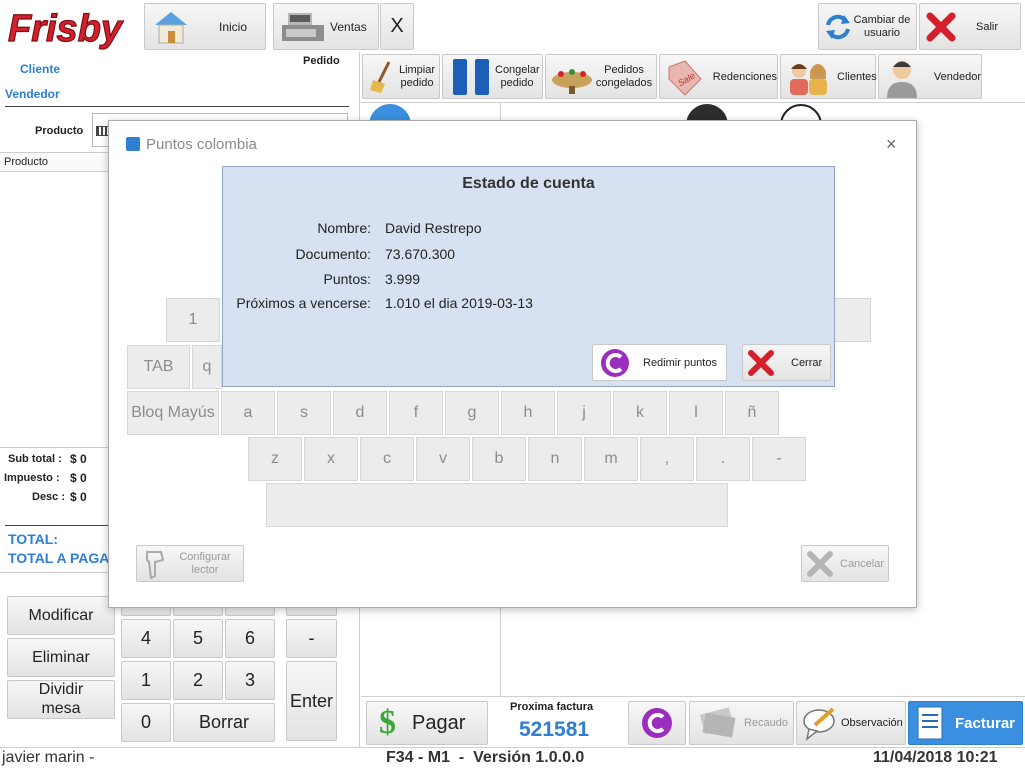 The width and height of the screenshot is (1025, 770). What do you see at coordinates (657, 723) in the screenshot?
I see `puntos-colombia-button` at bounding box center [657, 723].